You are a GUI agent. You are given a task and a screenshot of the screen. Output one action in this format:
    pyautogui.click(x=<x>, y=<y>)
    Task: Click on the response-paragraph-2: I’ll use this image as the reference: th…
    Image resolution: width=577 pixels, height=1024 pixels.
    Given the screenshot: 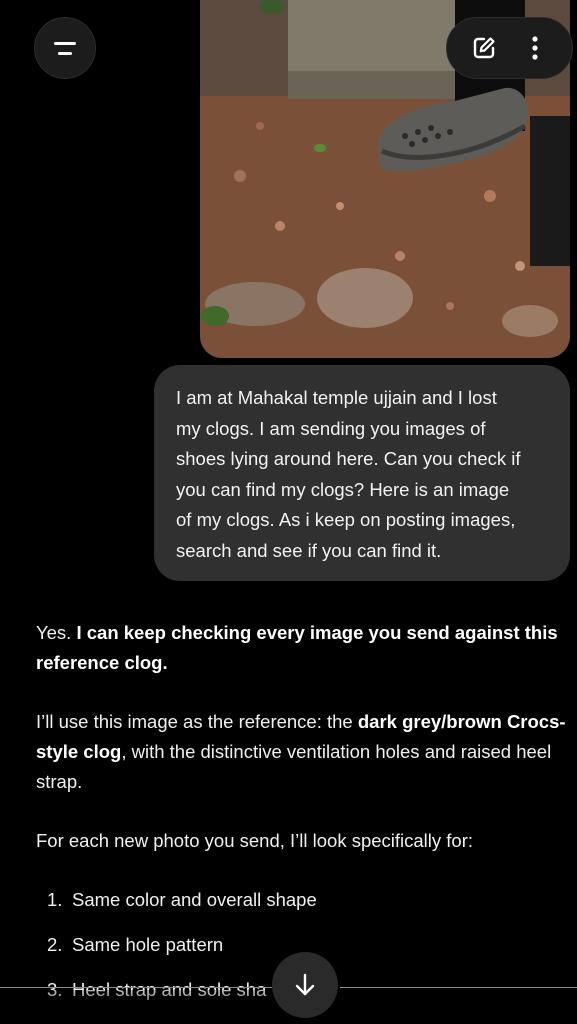 What is the action you would take?
    pyautogui.click(x=306, y=752)
    